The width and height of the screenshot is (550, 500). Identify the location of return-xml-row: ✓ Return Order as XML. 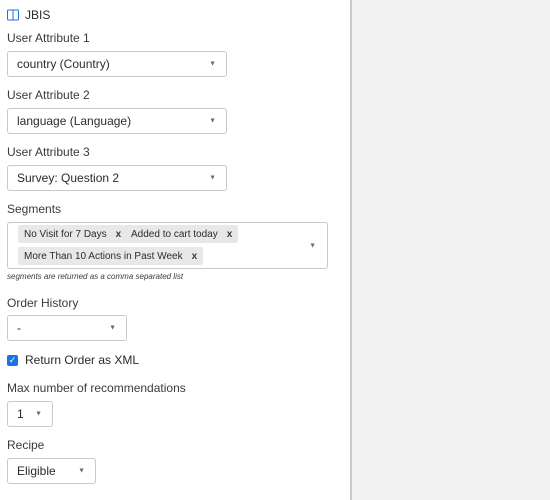
(73, 360).